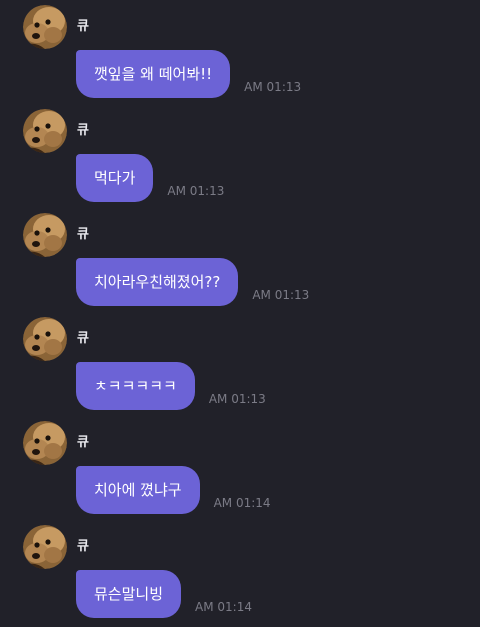  What do you see at coordinates (135, 386) in the screenshot?
I see `message-bubble: ㅊㅋㅋㅋㅋㅋ` at bounding box center [135, 386].